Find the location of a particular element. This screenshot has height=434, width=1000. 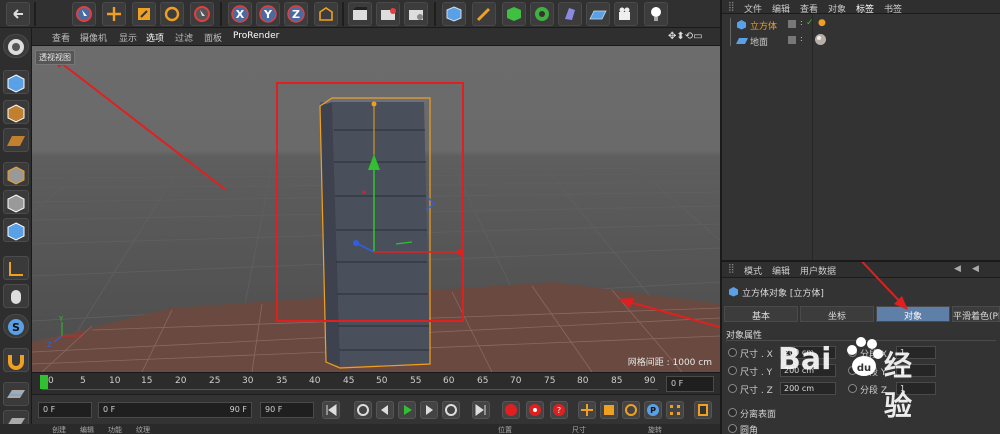

menu-options: 选项 is located at coordinates (155, 37).